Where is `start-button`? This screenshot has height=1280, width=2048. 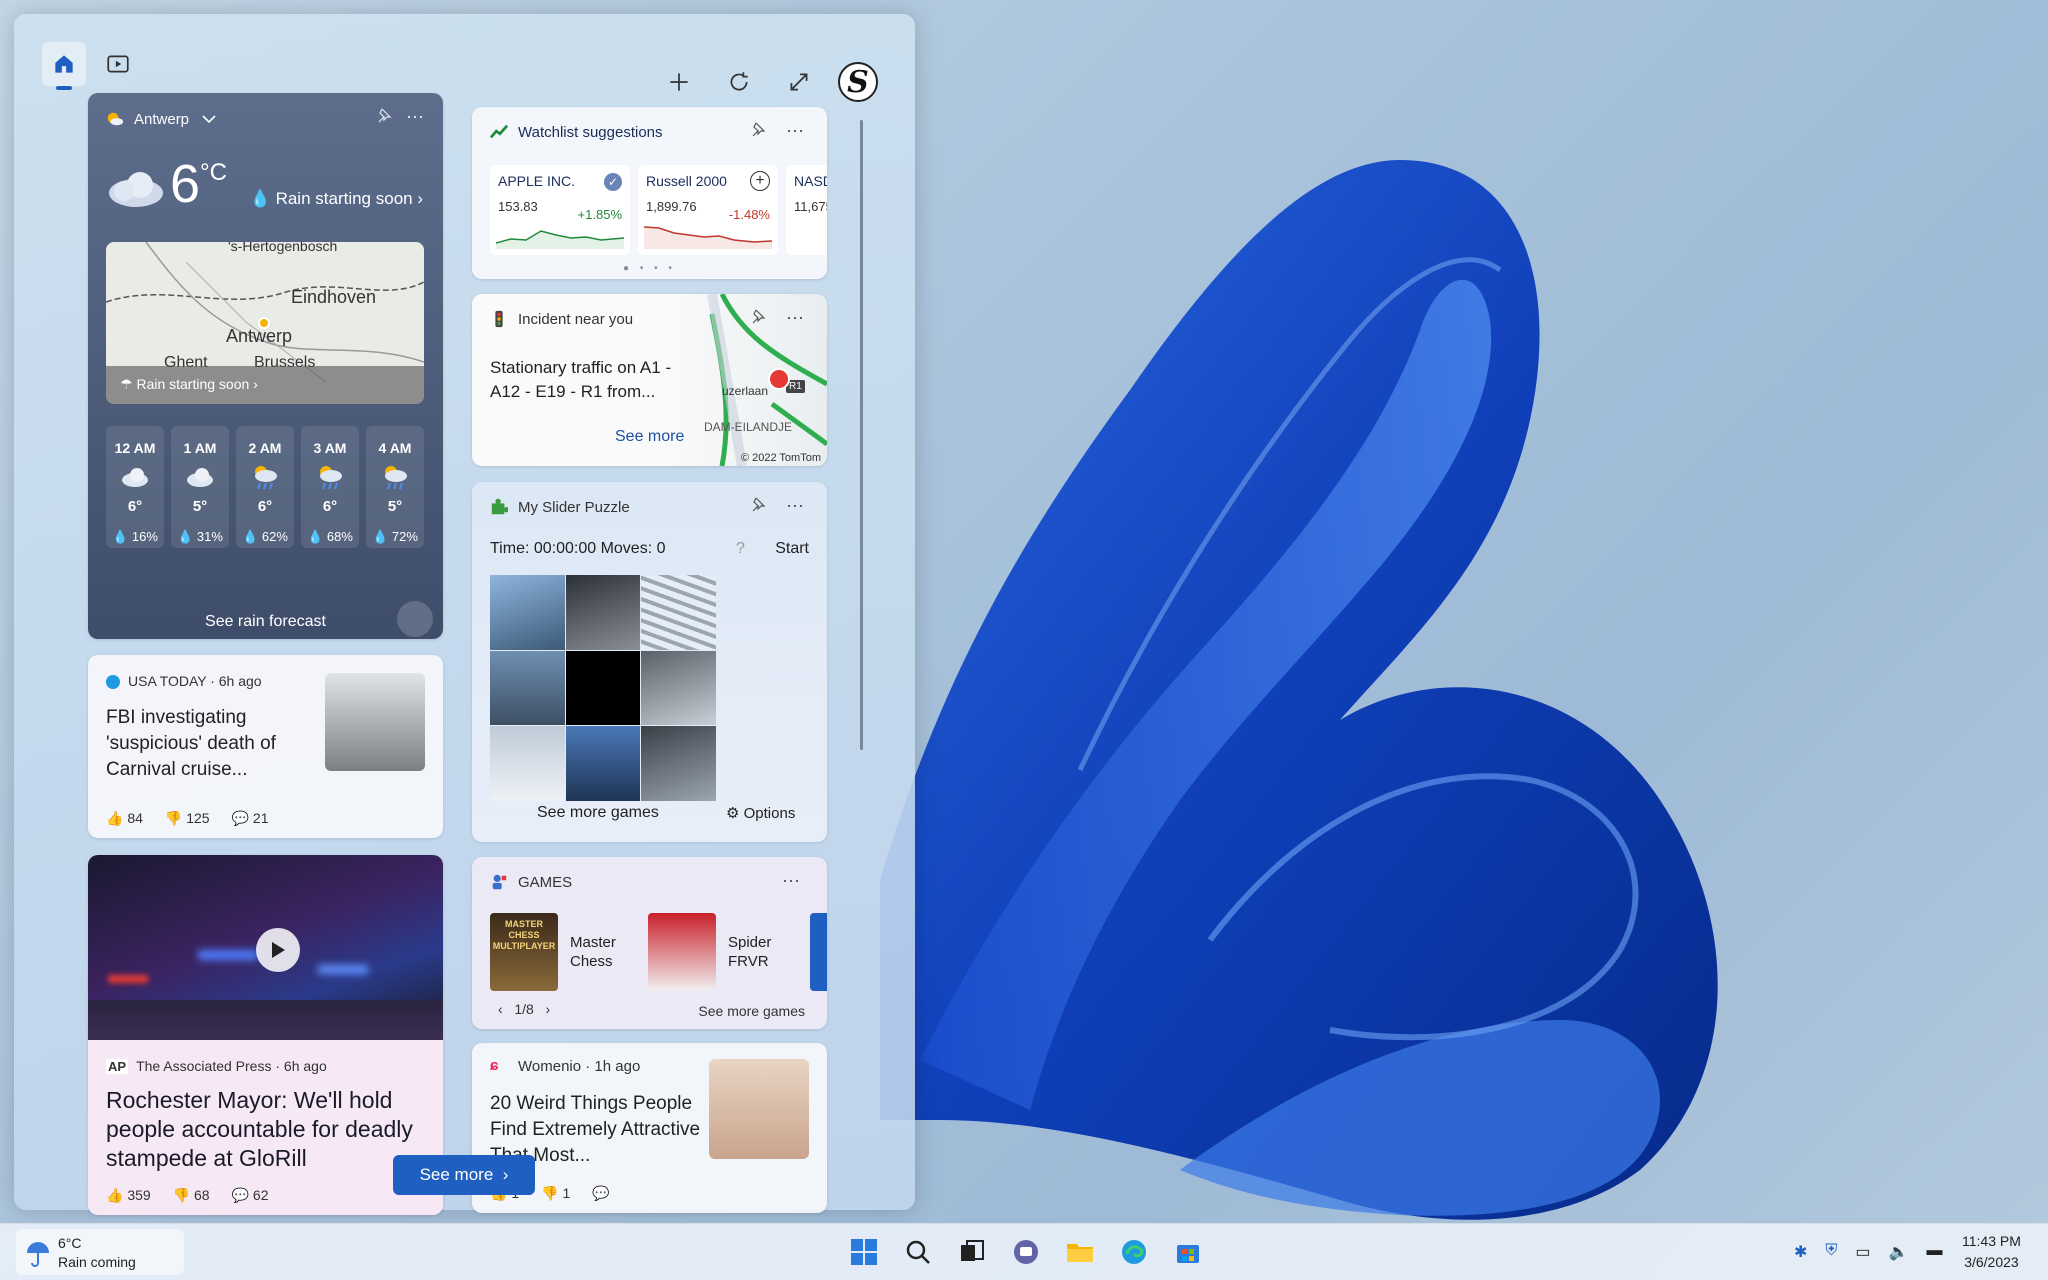 start-button is located at coordinates (864, 1252).